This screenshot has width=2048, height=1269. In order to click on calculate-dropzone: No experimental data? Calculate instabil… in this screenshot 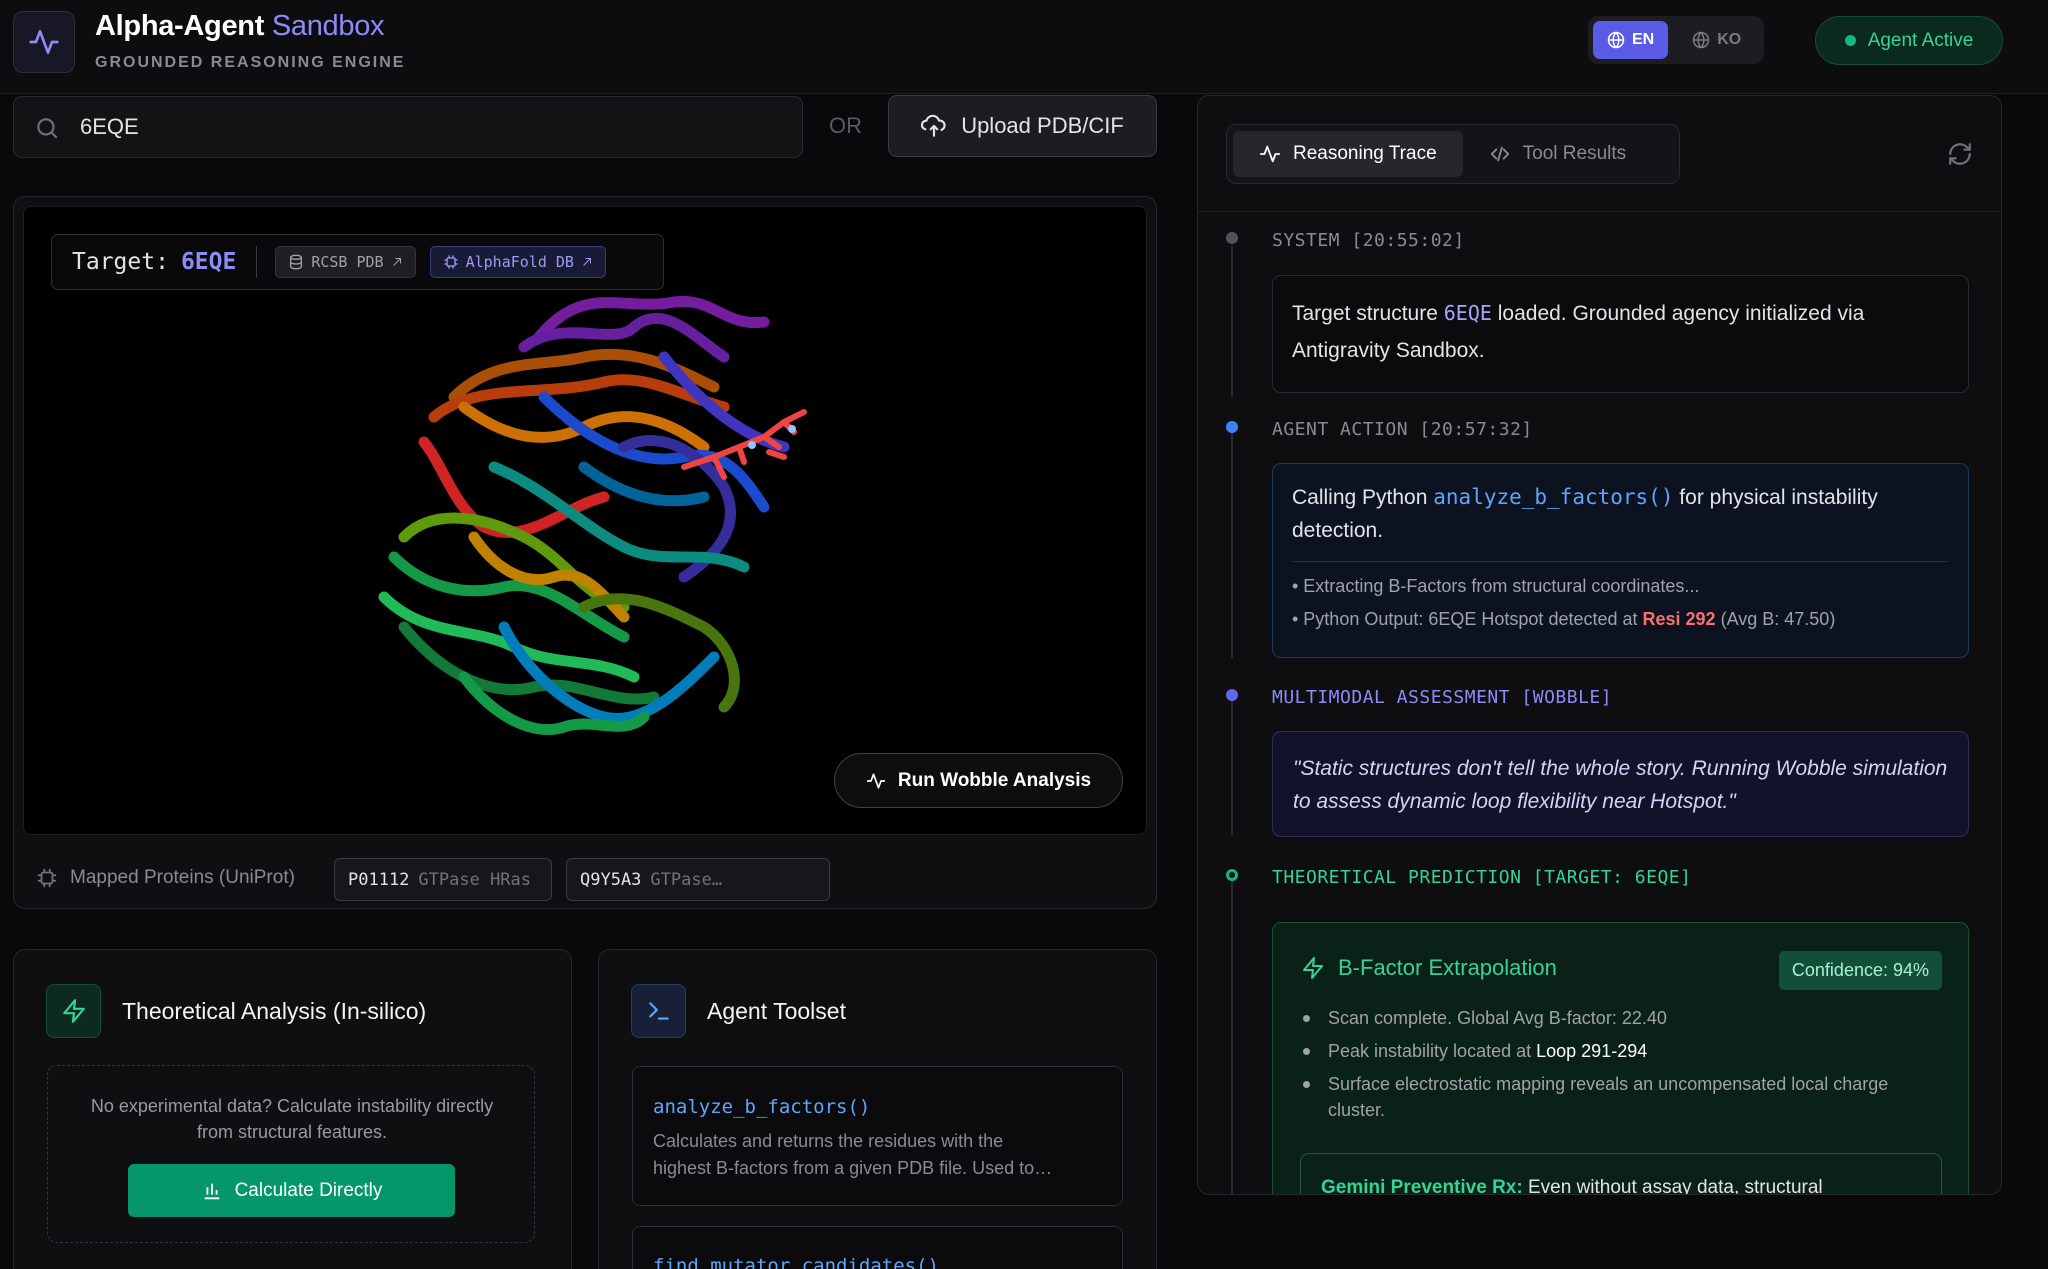, I will do `click(291, 1154)`.